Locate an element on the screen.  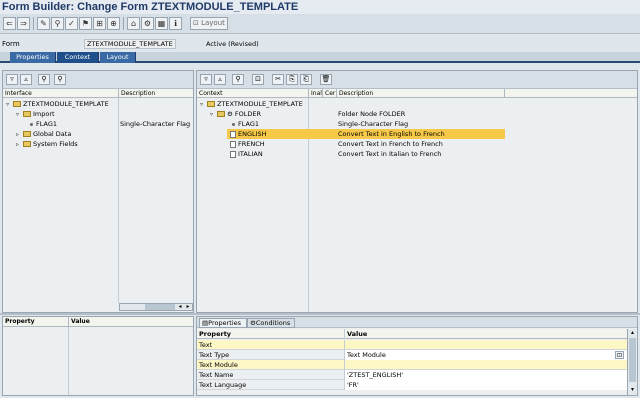
delete-icon: 🗑 is located at coordinates (326, 79).